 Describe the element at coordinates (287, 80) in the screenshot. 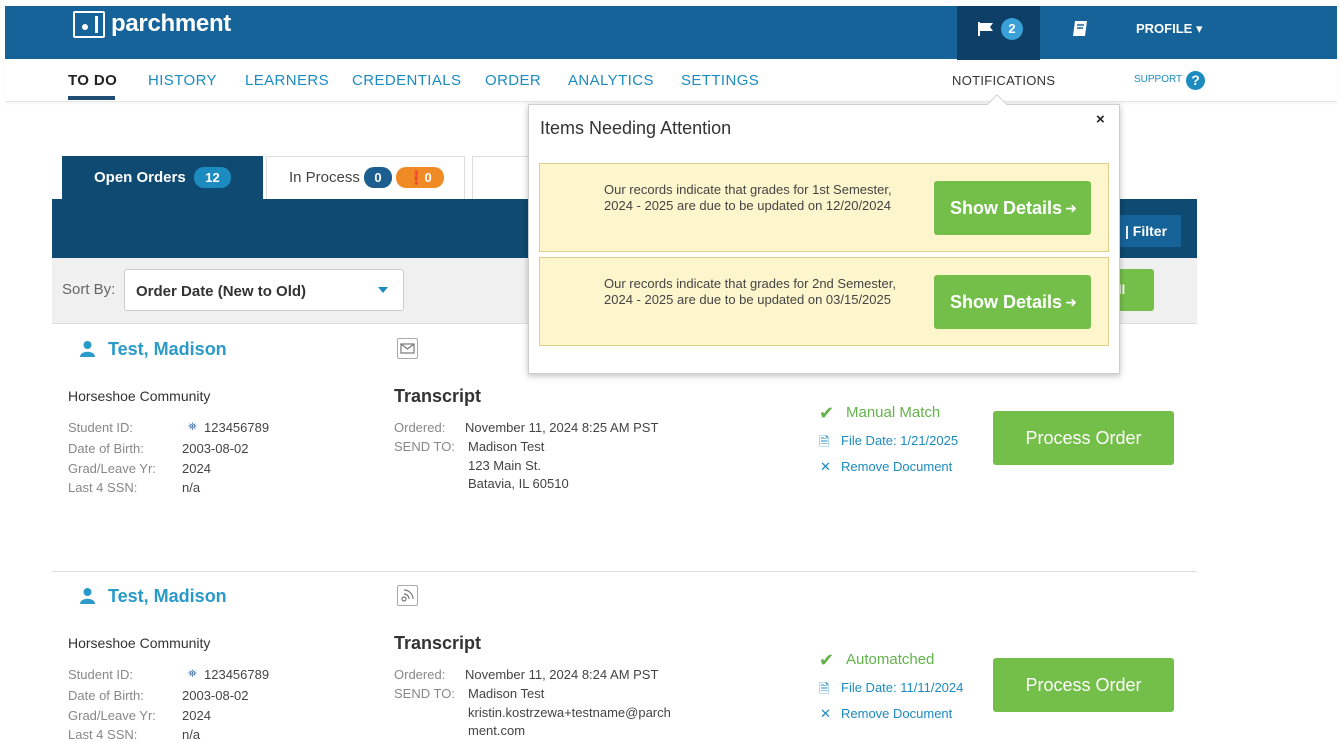

I see `nav-item-learners: LEARNERS` at that location.